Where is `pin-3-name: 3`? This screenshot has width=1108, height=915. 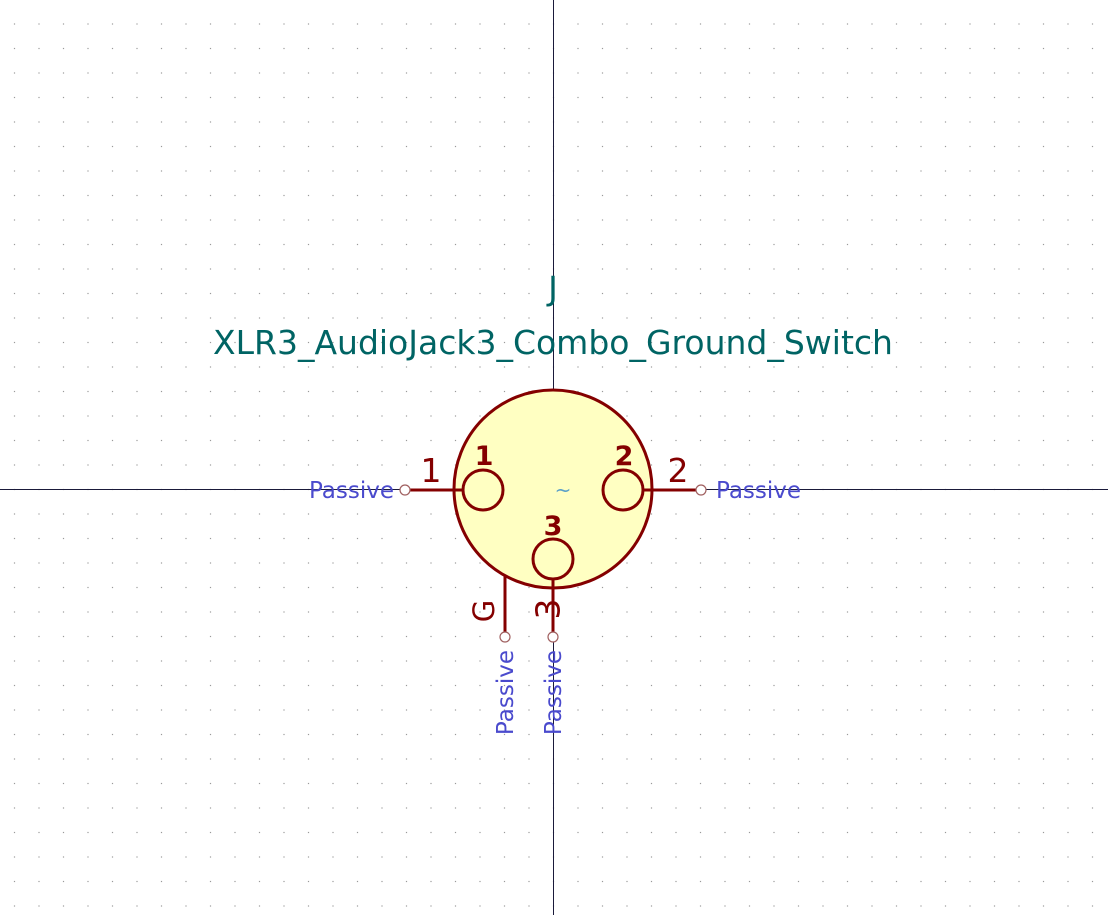
pin-3-name: 3 is located at coordinates (553, 526).